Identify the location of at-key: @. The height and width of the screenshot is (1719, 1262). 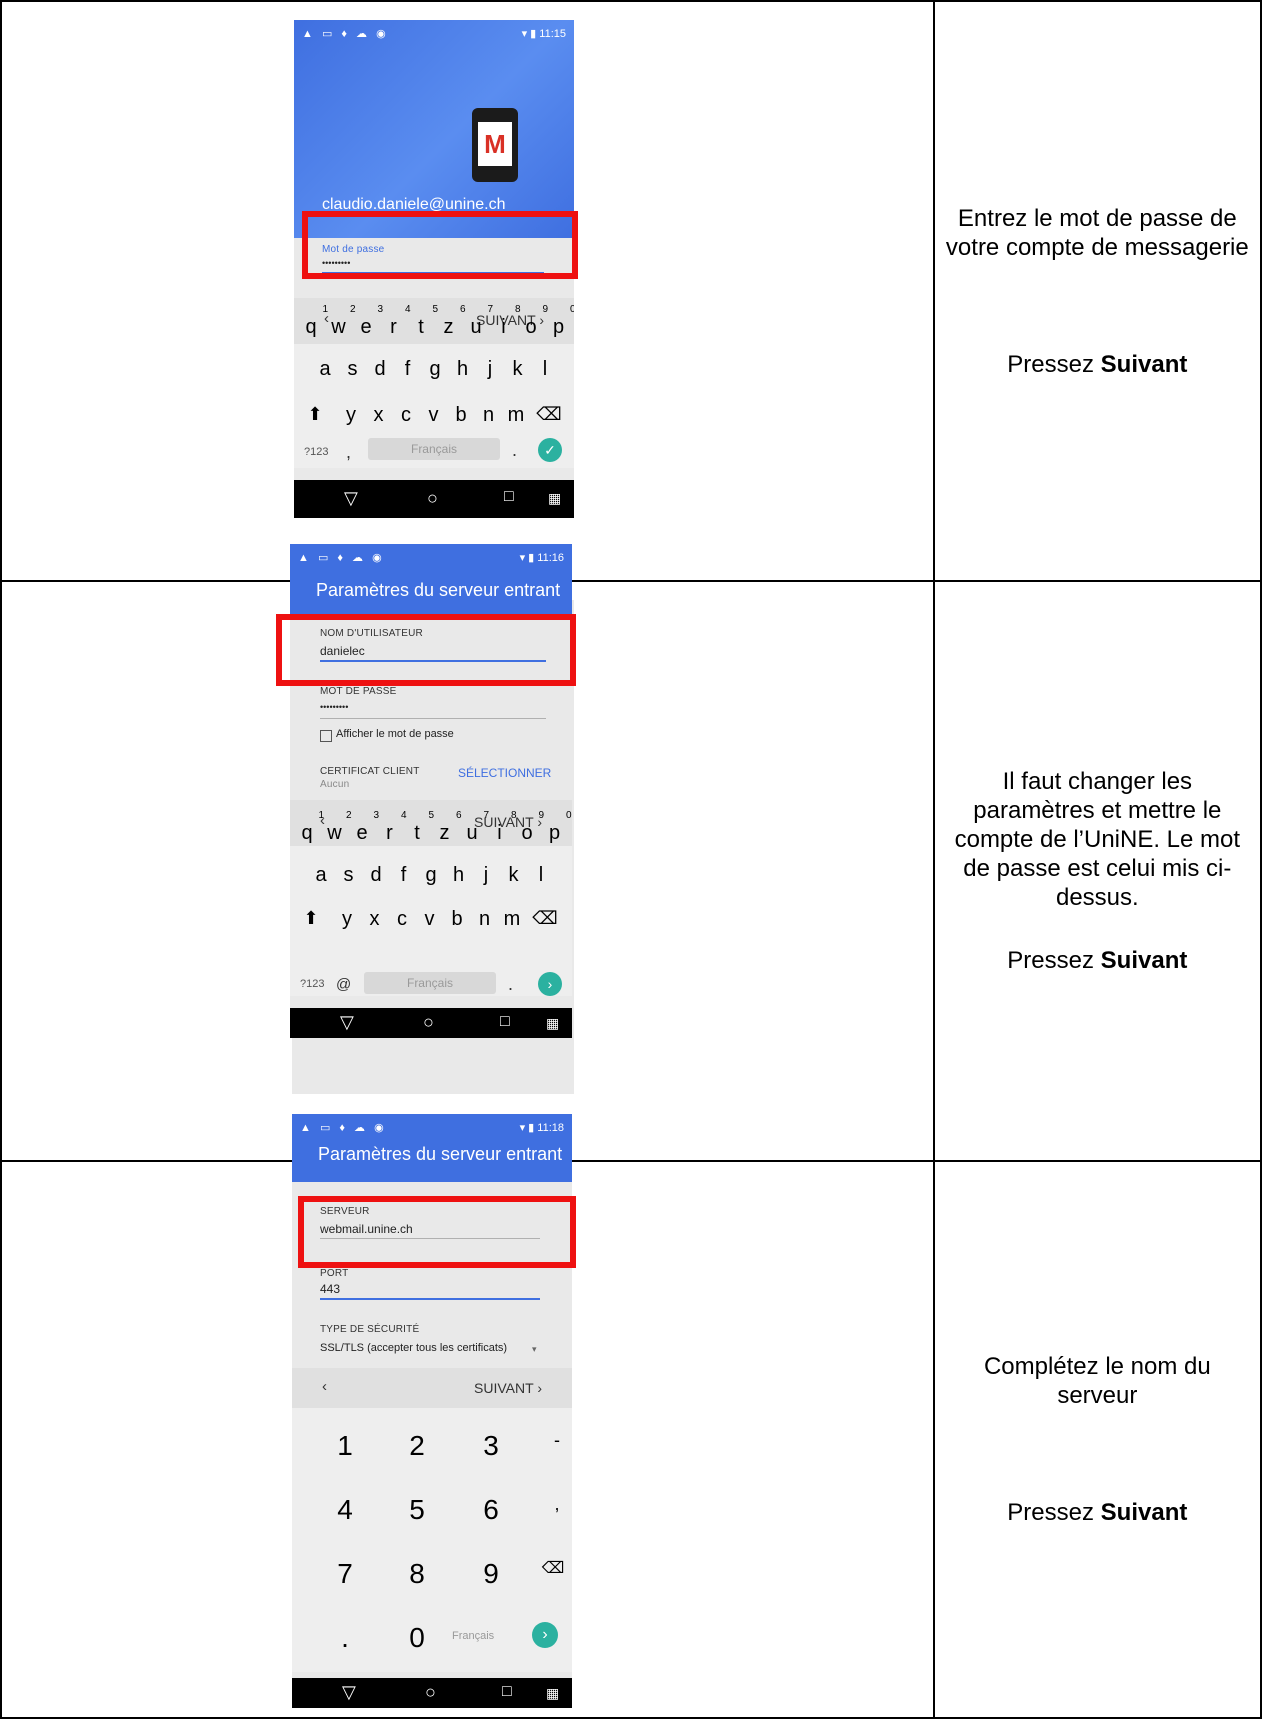
(343, 984).